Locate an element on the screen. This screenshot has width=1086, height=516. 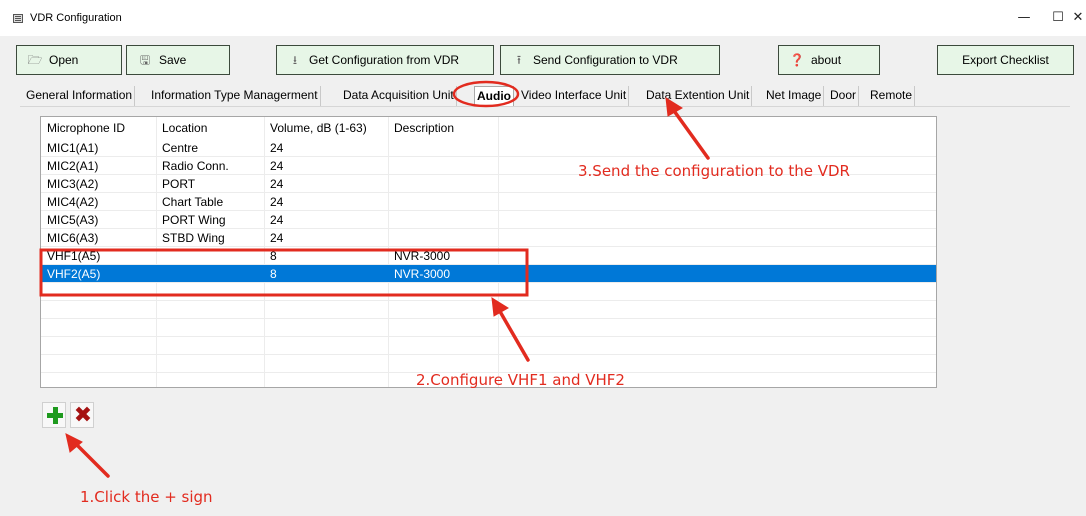
delete-row-button: ✖ is located at coordinates (82, 415).